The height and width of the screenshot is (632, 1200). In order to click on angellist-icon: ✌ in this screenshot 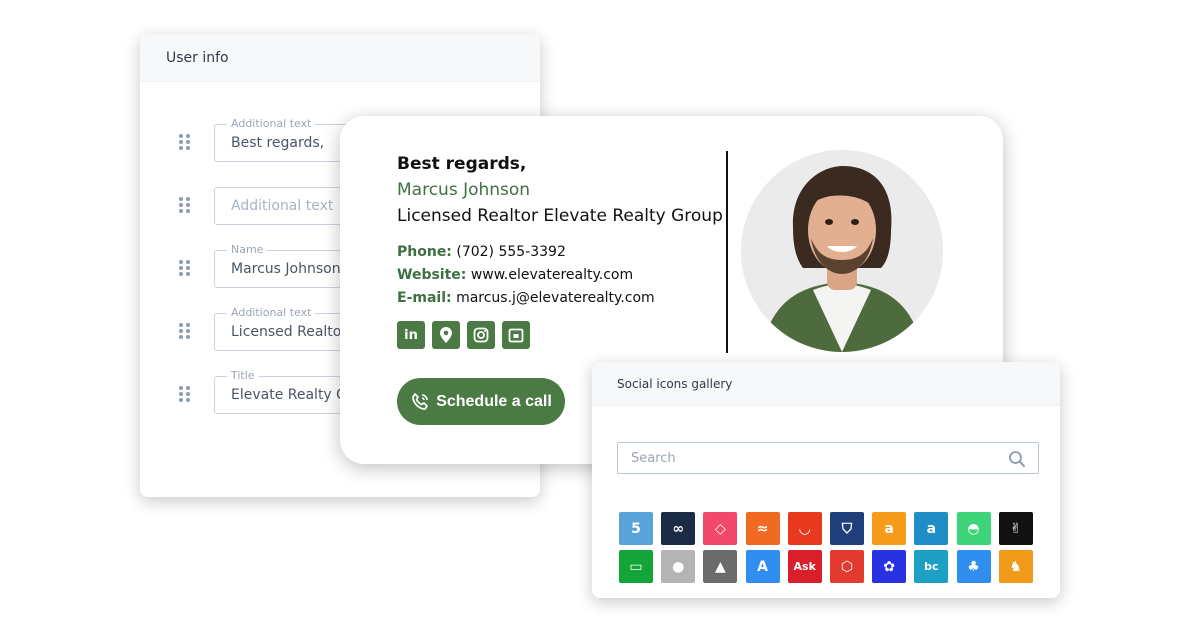, I will do `click(1015, 528)`.